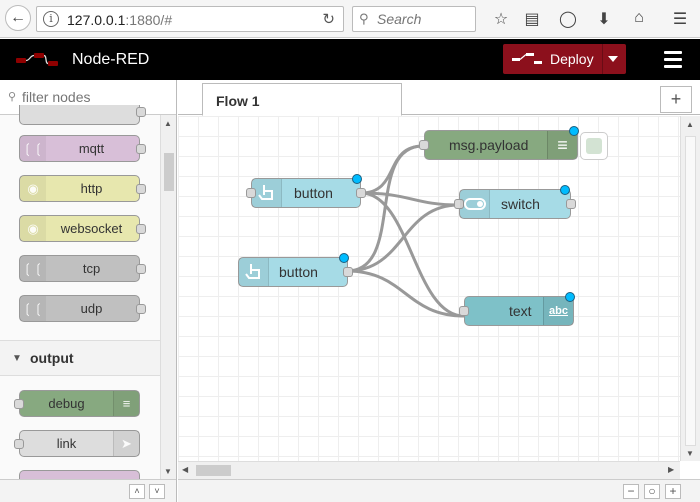 The image size is (700, 502). I want to click on debug-toggle-button, so click(594, 146).